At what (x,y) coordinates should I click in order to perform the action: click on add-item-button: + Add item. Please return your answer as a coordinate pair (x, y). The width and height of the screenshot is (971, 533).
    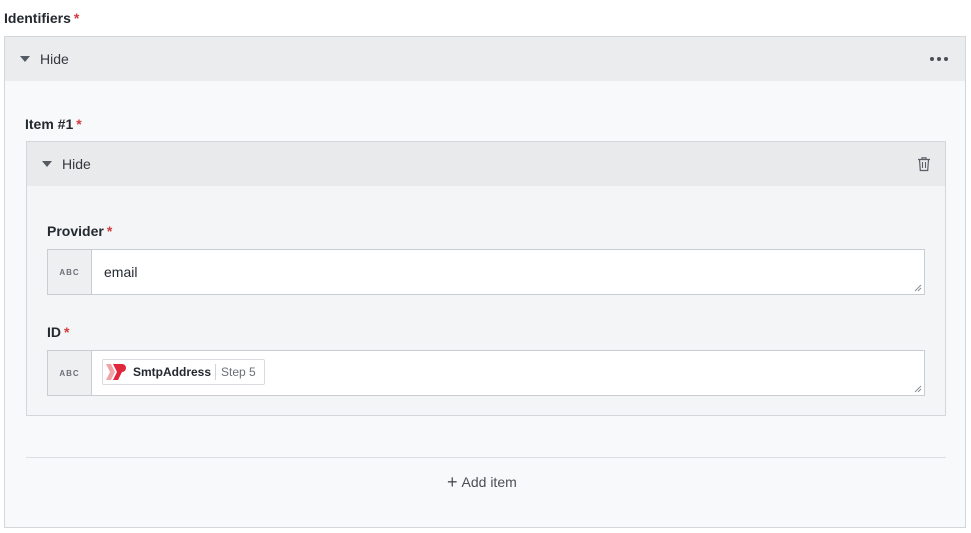
    Looking at the image, I should click on (482, 482).